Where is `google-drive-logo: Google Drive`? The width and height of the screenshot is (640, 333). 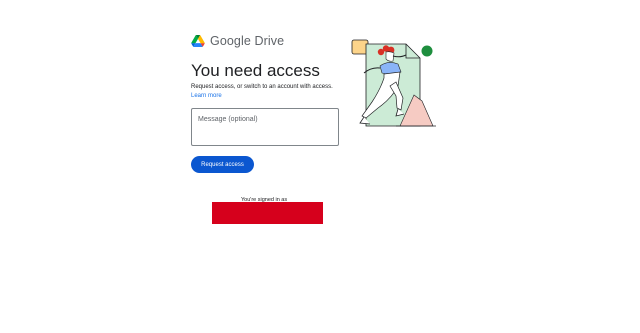 google-drive-logo: Google Drive is located at coordinates (237, 41).